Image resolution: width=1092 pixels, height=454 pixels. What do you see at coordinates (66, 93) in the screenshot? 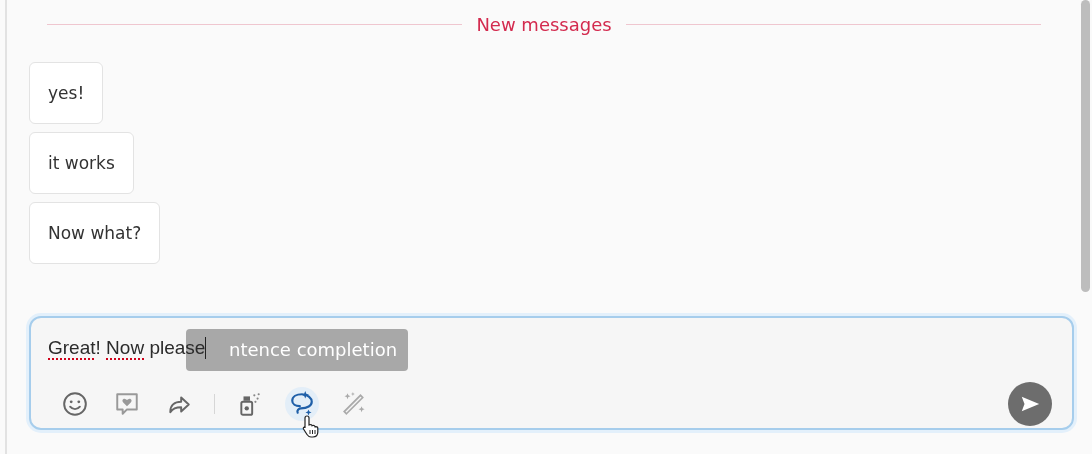
I see `message-bubble: yes!` at bounding box center [66, 93].